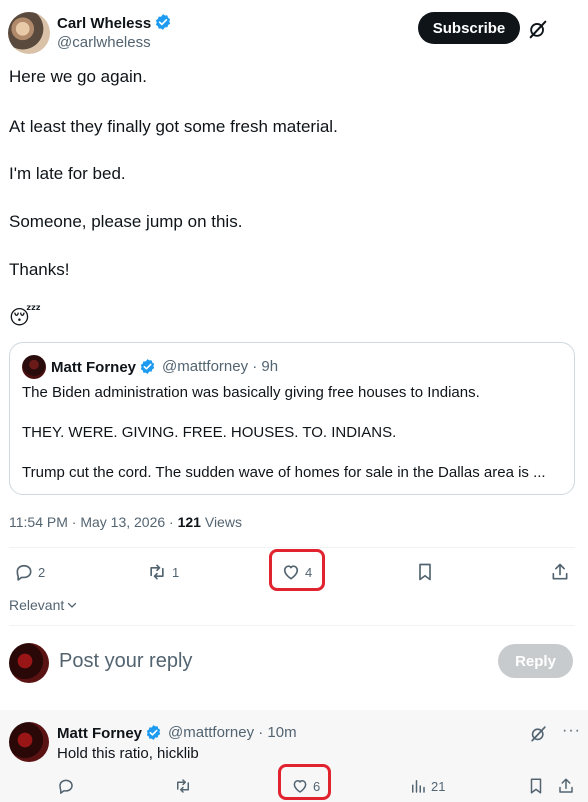 The width and height of the screenshot is (588, 802). Describe the element at coordinates (438, 786) in the screenshot. I see `views-count: 21` at that location.